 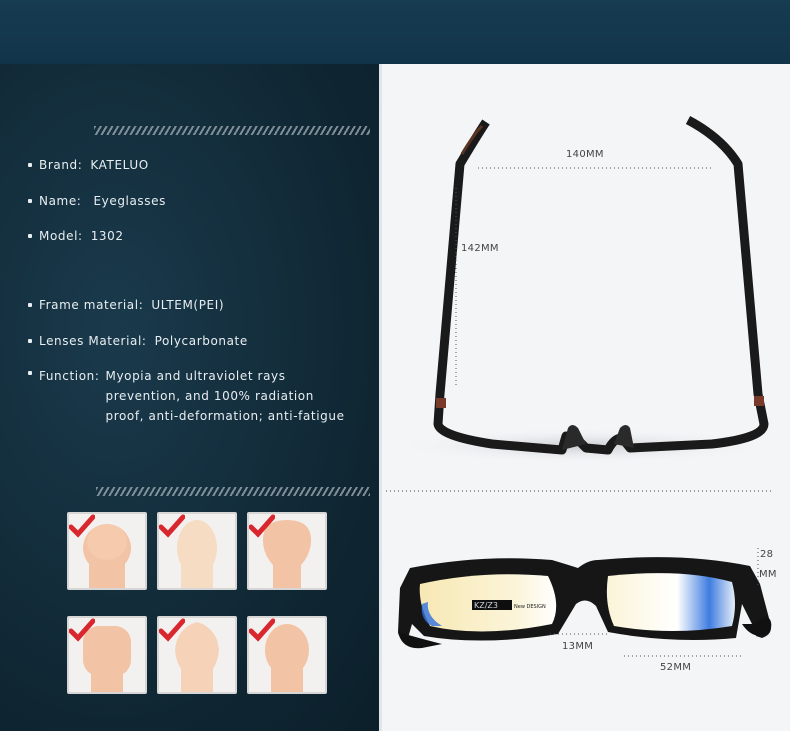 I want to click on spec-label: Frame material:, so click(x=91, y=305).